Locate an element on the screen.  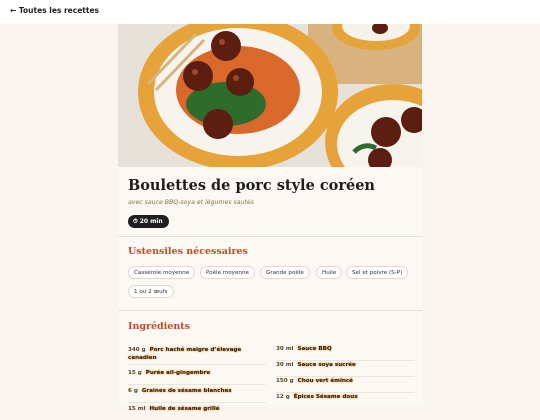
ingredient-name: Purée ail-gingembre is located at coordinates (178, 373).